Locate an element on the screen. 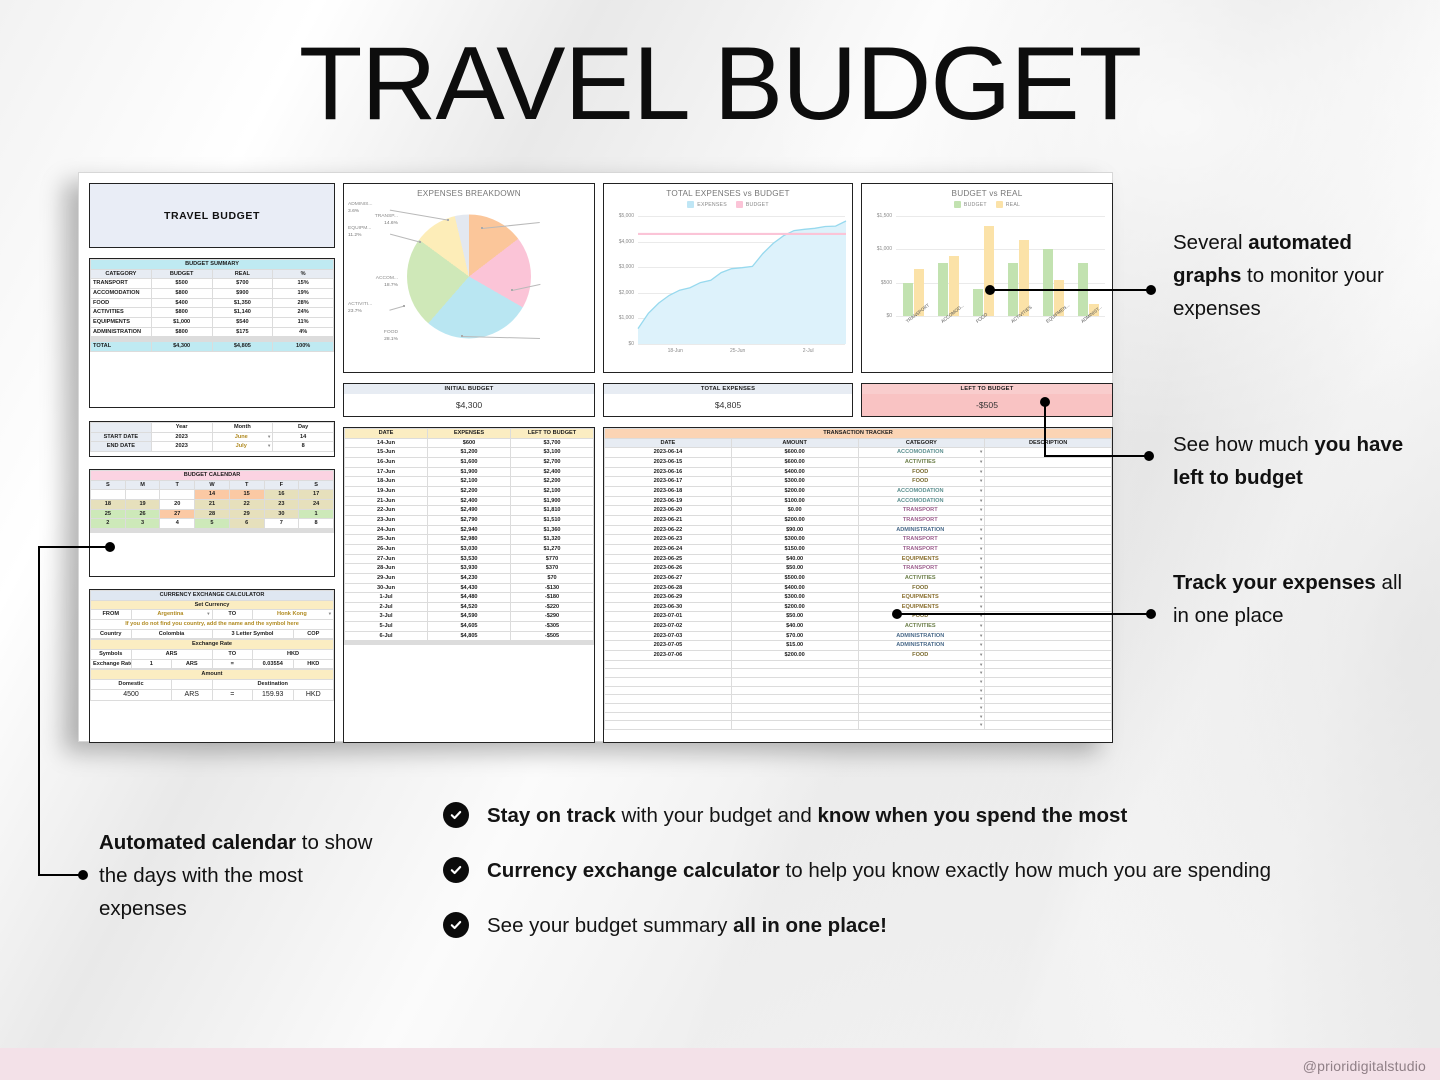 The image size is (1440, 1080). tracker-cell: 2023-06-22 is located at coordinates (668, 530).